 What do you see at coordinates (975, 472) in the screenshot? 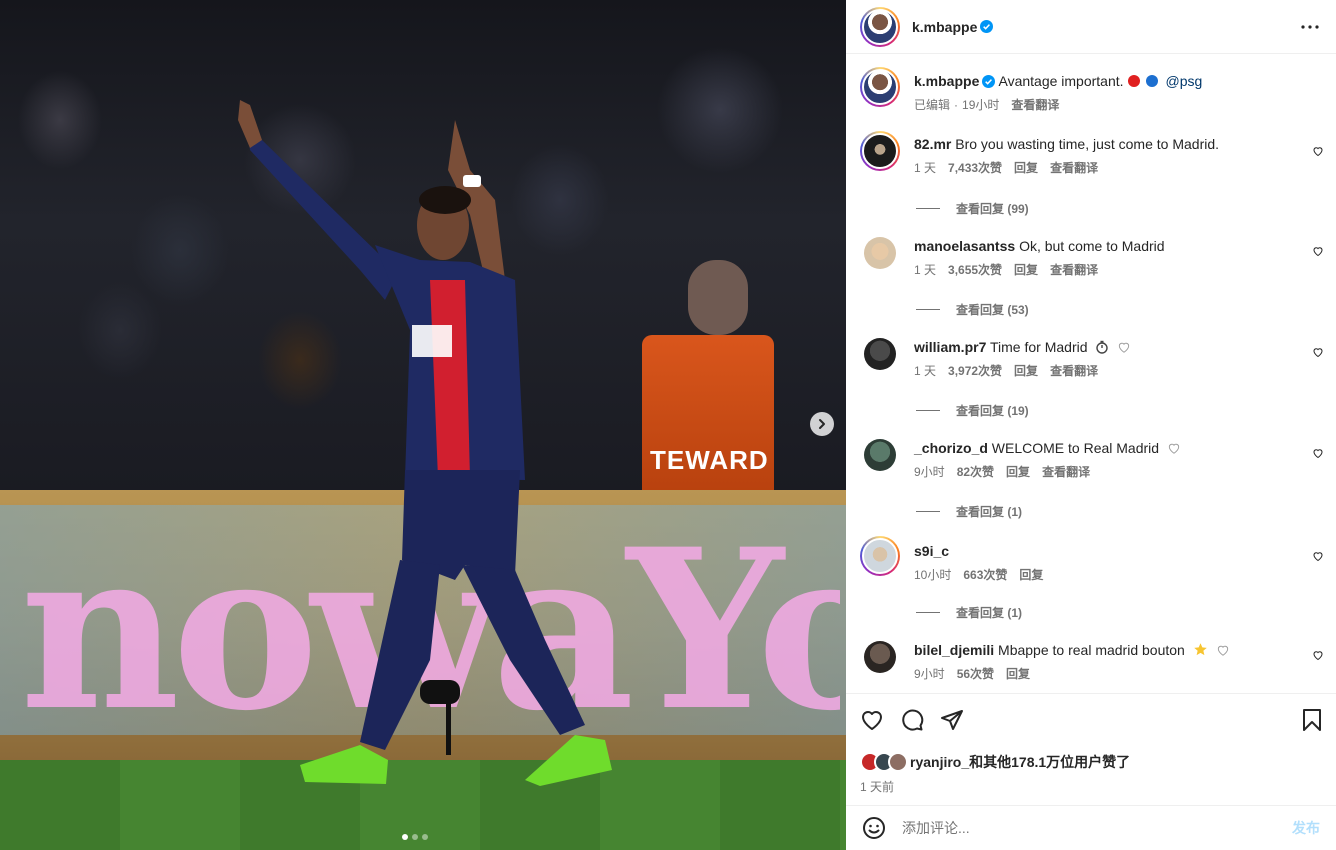
I see `comment-likes: 82次赞` at bounding box center [975, 472].